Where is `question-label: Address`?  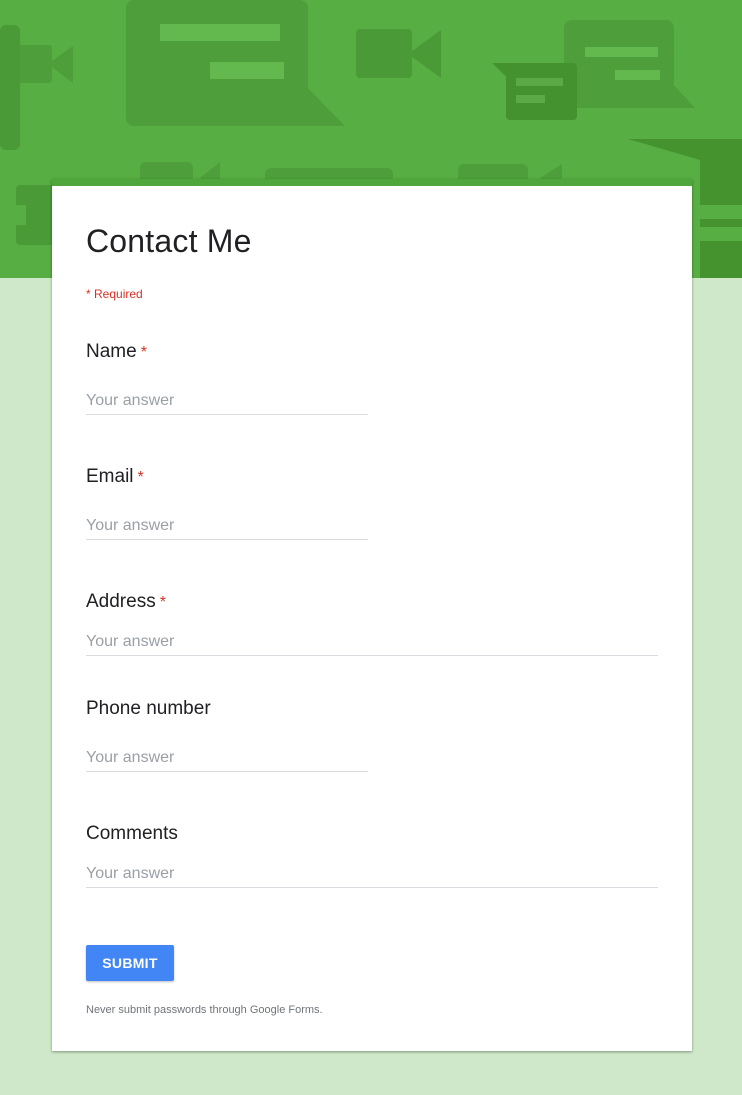 question-label: Address is located at coordinates (121, 601).